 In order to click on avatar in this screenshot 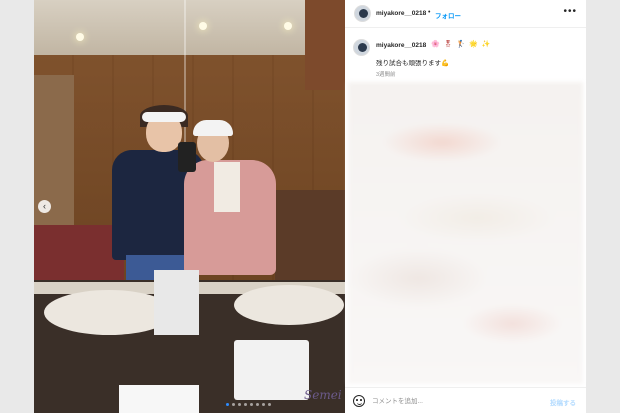, I will do `click(362, 13)`.